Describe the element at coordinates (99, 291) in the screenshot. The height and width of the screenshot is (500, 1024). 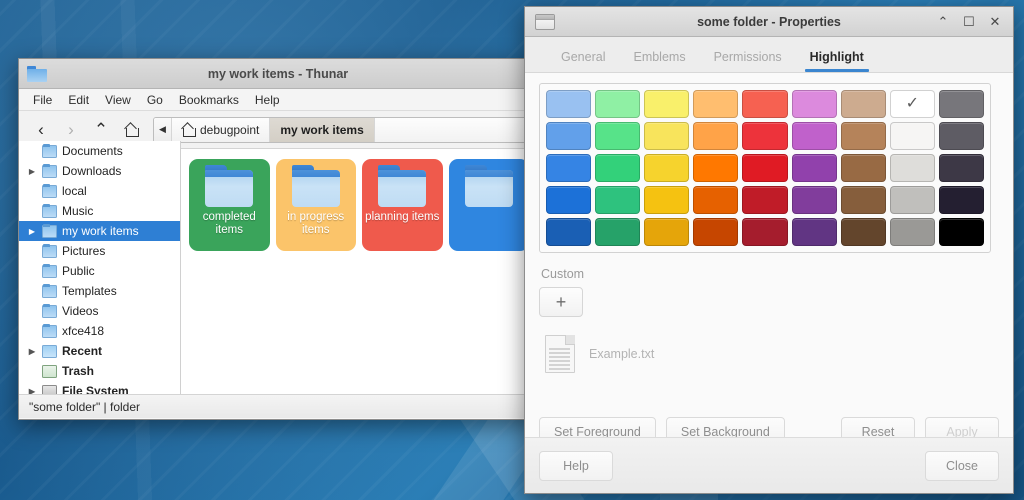
I see `sidebar-item-templates: ▶Templates` at that location.